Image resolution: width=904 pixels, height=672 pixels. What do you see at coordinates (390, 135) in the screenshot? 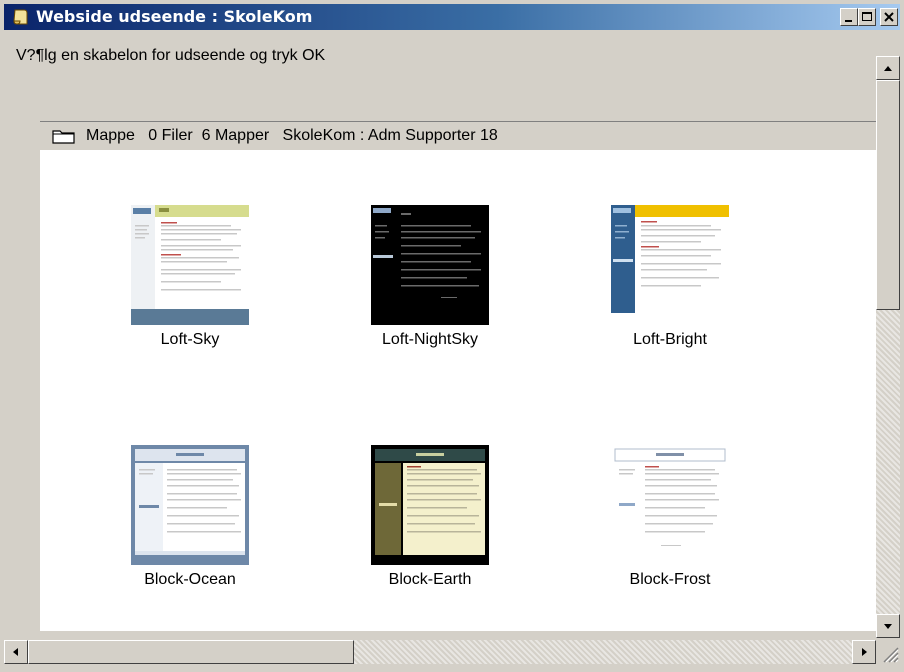
I see `location-label: SkoleKom : Adm Supporter 18` at bounding box center [390, 135].